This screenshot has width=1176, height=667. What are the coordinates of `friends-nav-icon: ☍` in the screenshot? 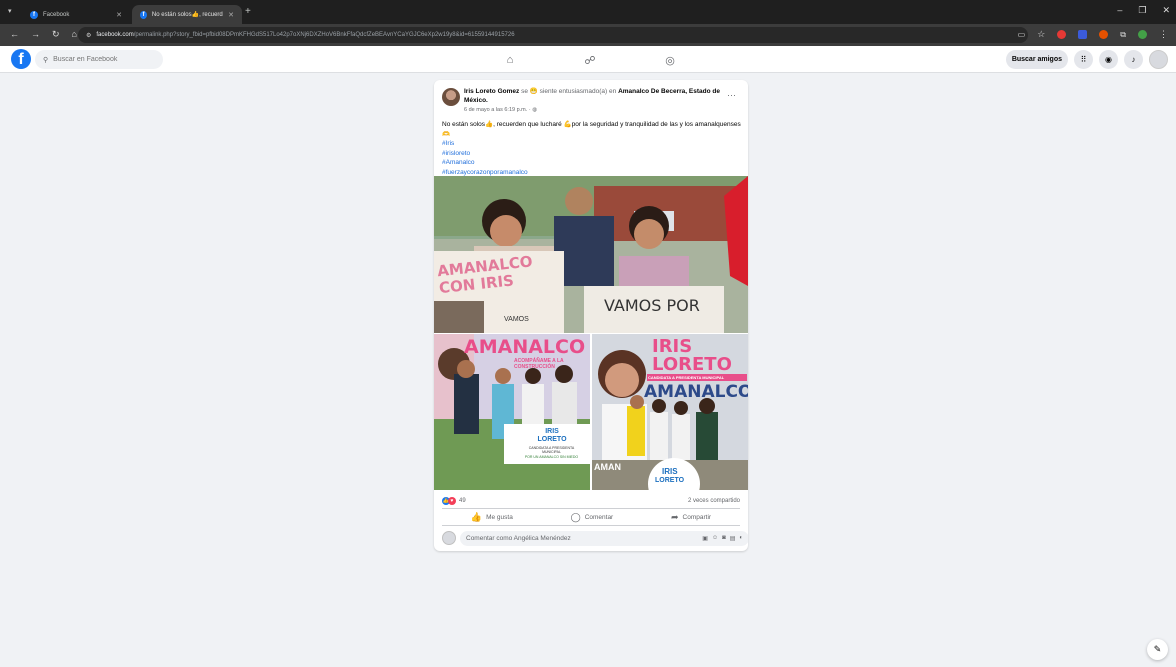 It's located at (590, 60).